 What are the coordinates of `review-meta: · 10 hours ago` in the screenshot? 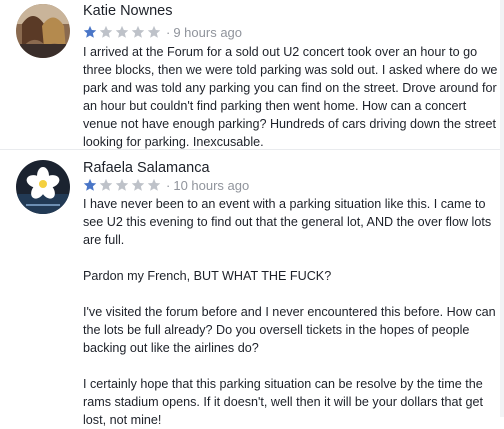 It's located at (166, 185).